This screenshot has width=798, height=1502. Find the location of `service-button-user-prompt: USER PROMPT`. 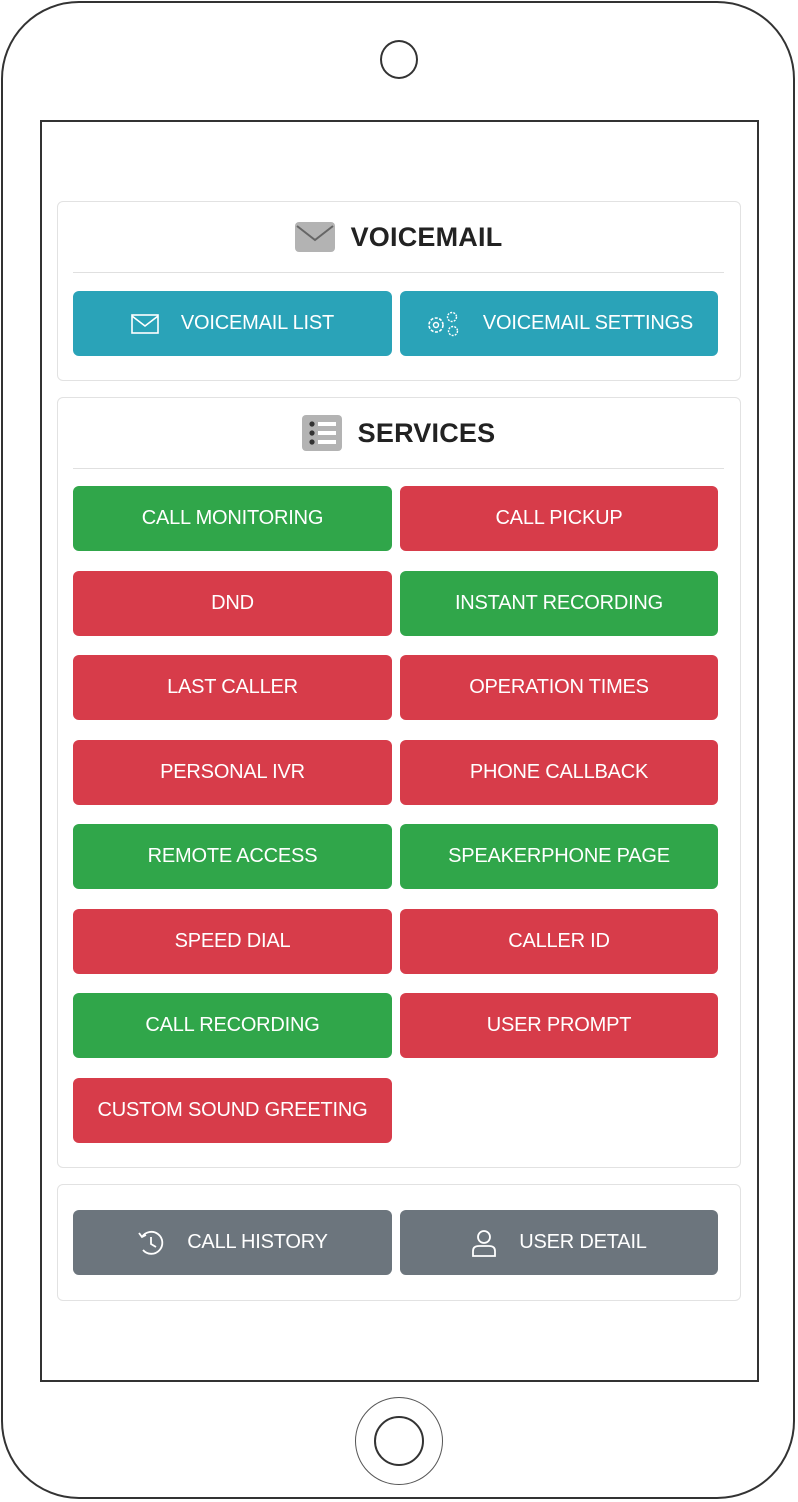

service-button-user-prompt: USER PROMPT is located at coordinates (559, 1025).